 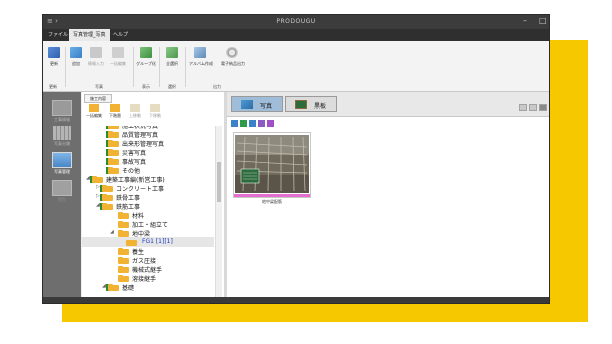 I want to click on tree-toolbar-label: 下階層, so click(x=115, y=115).